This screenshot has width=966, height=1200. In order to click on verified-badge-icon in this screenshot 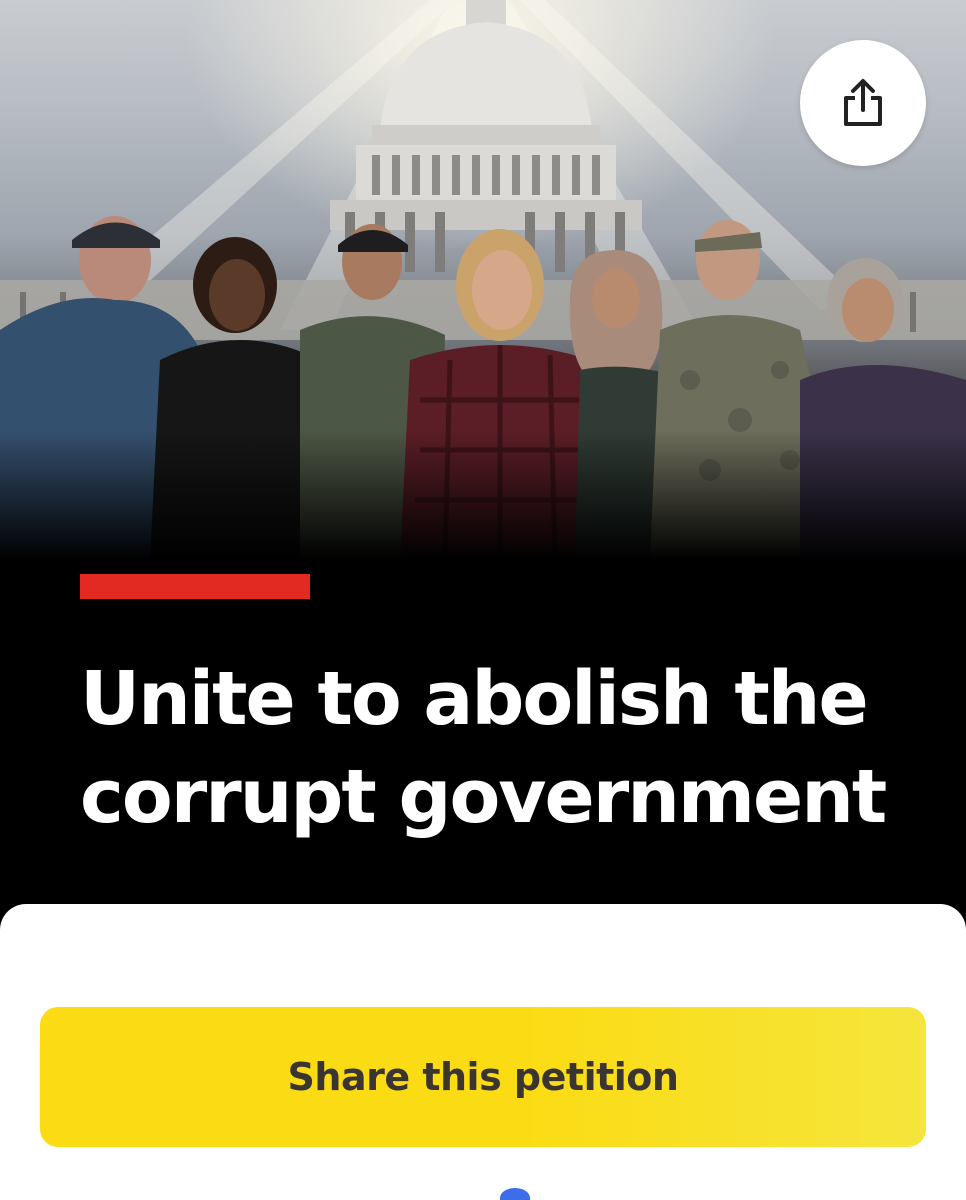, I will do `click(515, 1194)`.